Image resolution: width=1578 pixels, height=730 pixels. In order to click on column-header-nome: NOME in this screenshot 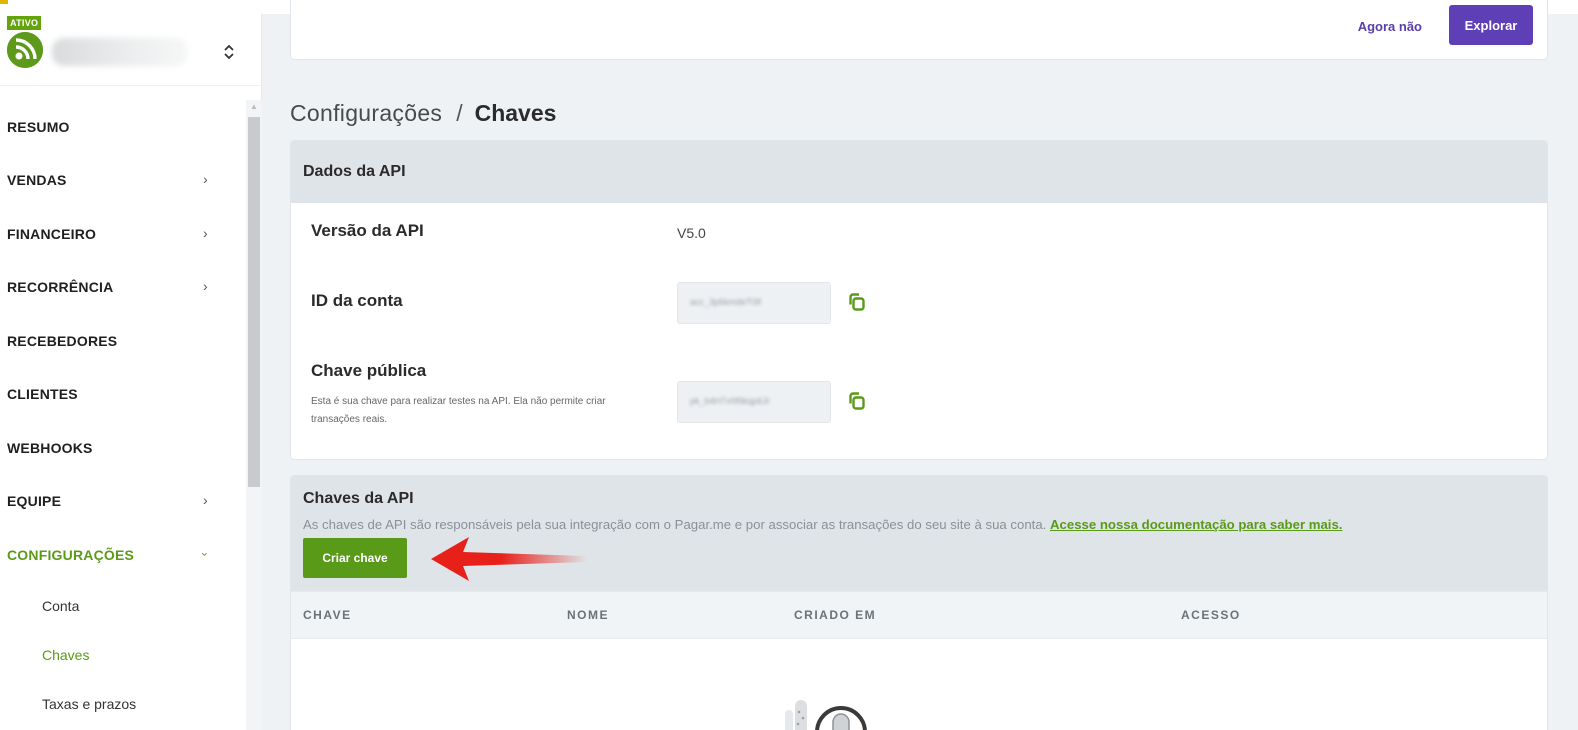, I will do `click(588, 615)`.